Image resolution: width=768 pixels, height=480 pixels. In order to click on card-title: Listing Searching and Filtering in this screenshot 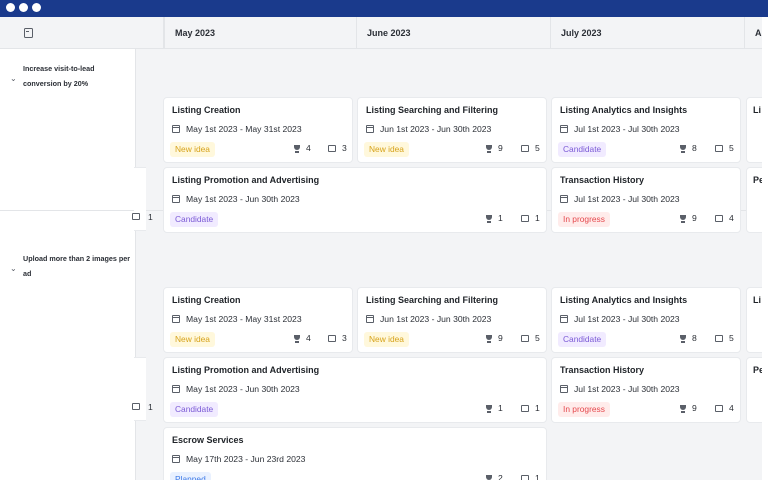, I will do `click(432, 110)`.